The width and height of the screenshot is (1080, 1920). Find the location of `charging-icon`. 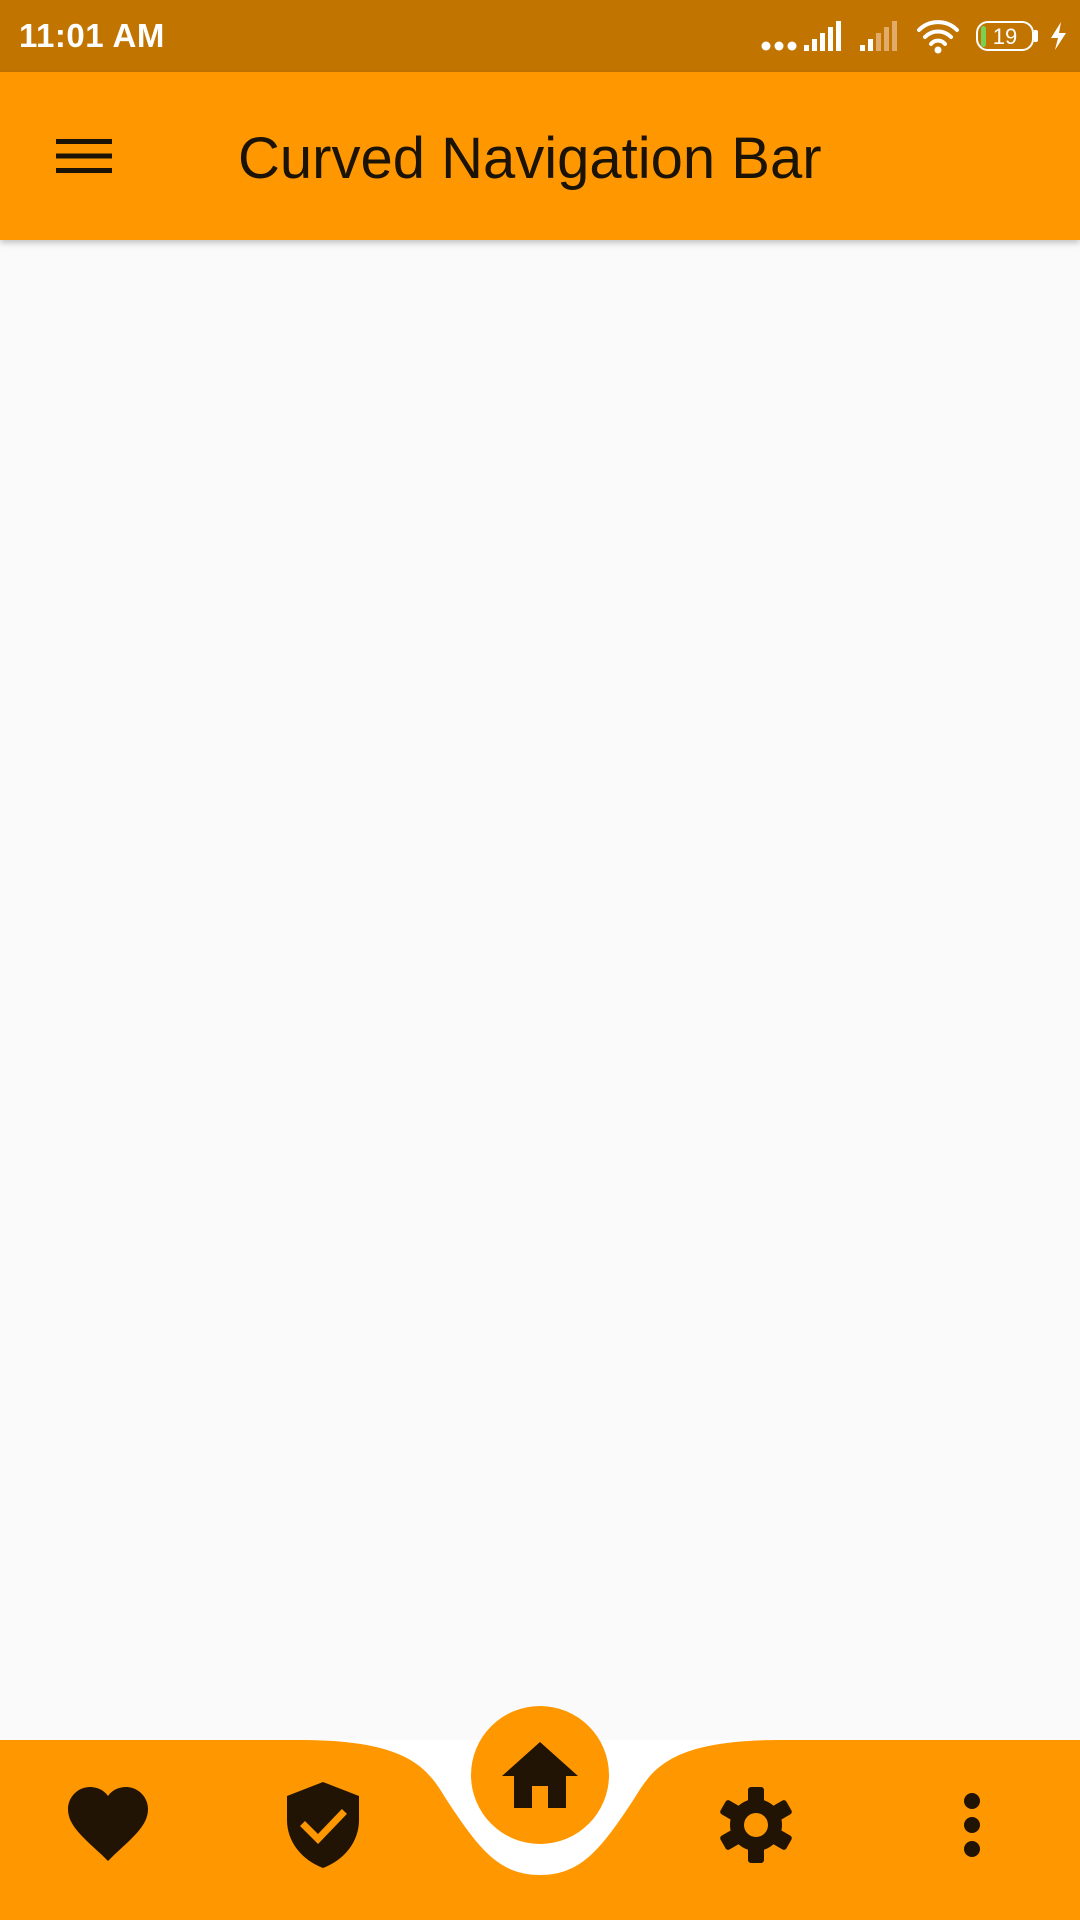

charging-icon is located at coordinates (1058, 36).